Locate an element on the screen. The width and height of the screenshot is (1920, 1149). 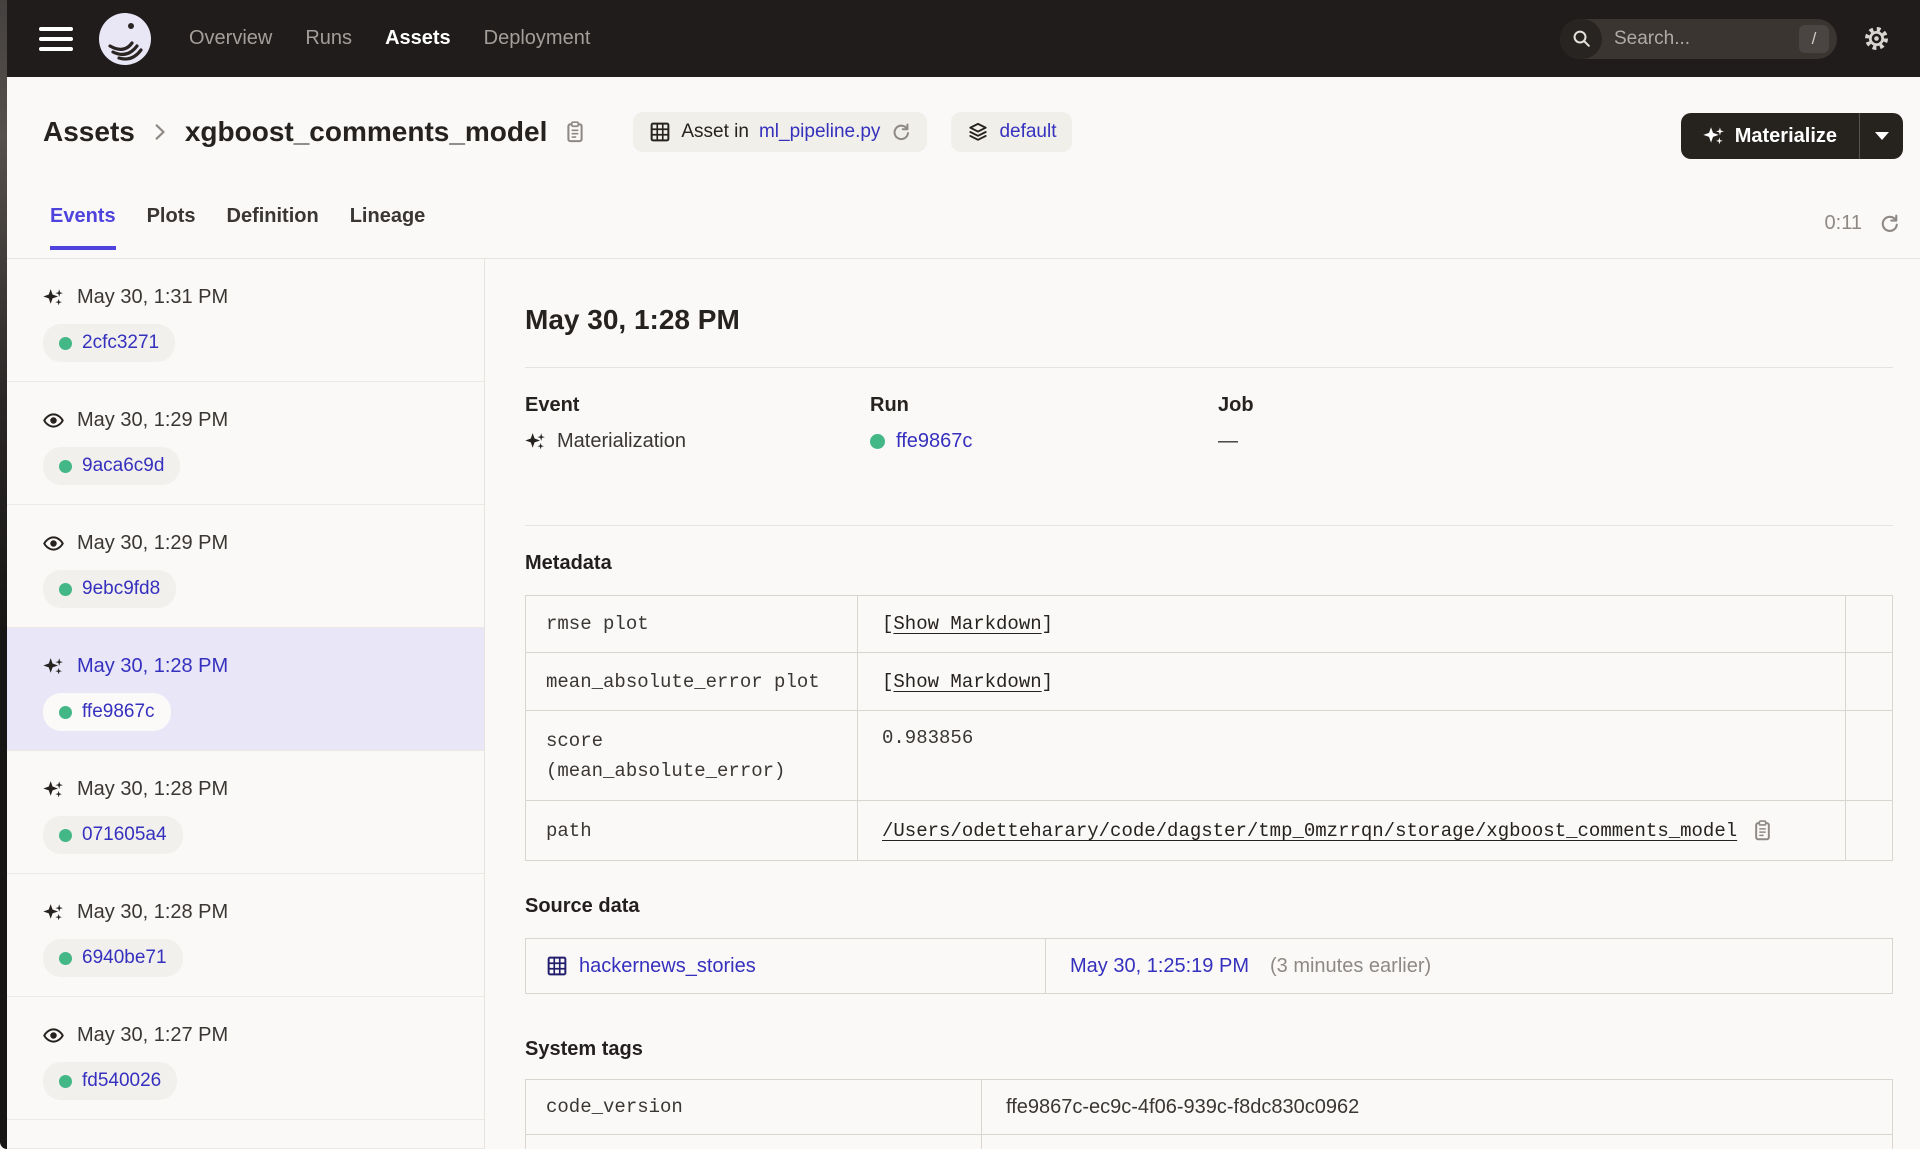
event-summary-columns: Event Run Job Materialization ffe9867c — is located at coordinates (1209, 423).